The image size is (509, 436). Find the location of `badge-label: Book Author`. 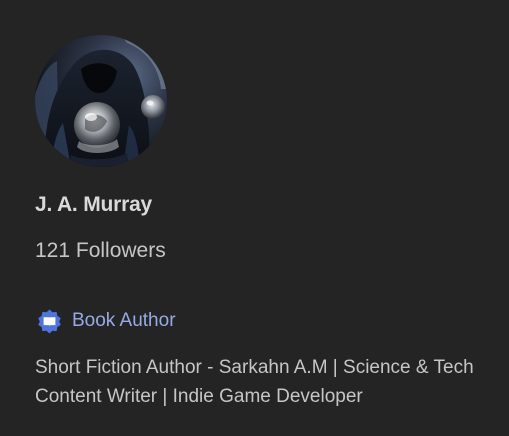

badge-label: Book Author is located at coordinates (124, 320).